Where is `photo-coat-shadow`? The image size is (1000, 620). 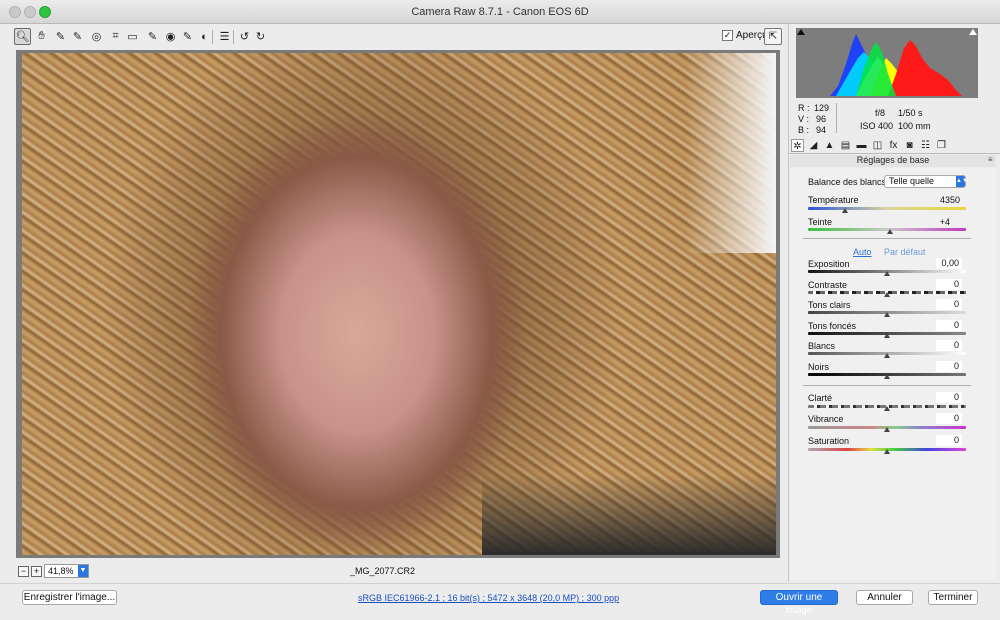
photo-coat-shadow is located at coordinates (629, 515).